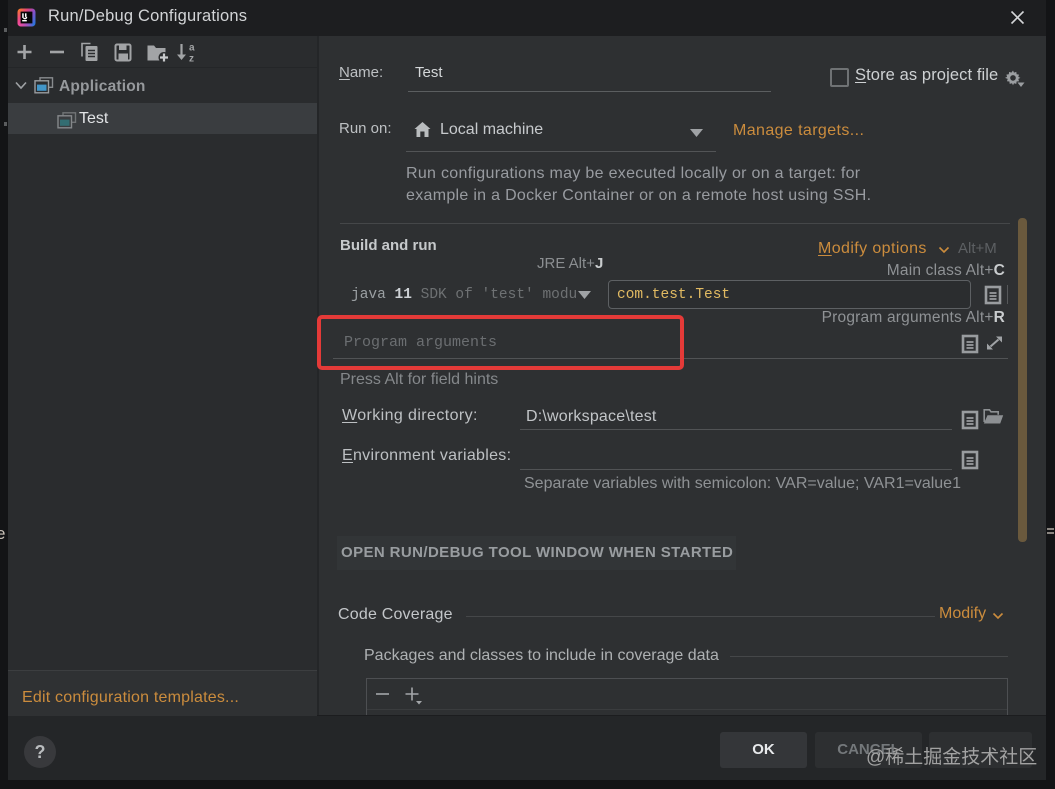 The image size is (1055, 789). I want to click on svg-text: z, so click(191, 59).